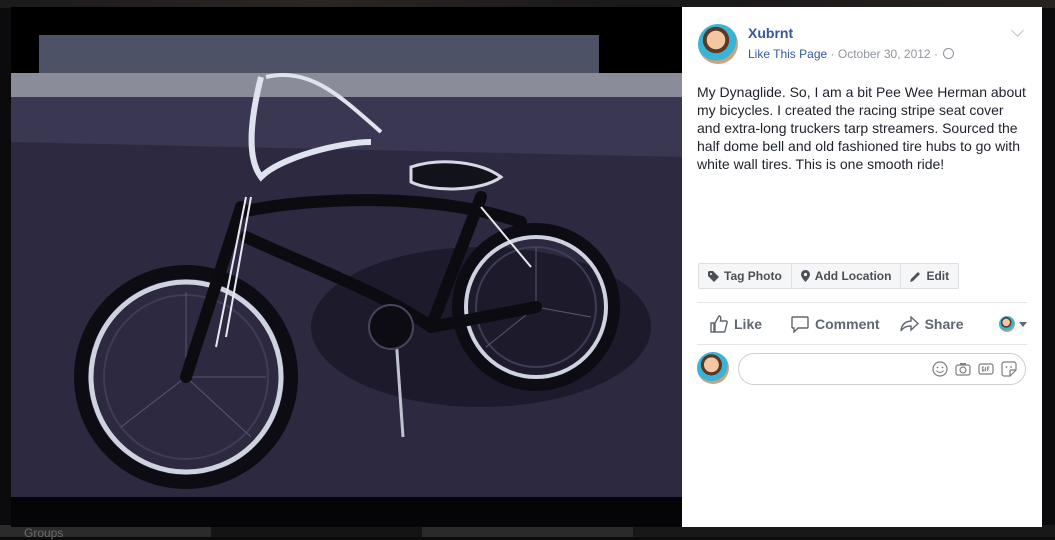  I want to click on comment-input, so click(882, 369).